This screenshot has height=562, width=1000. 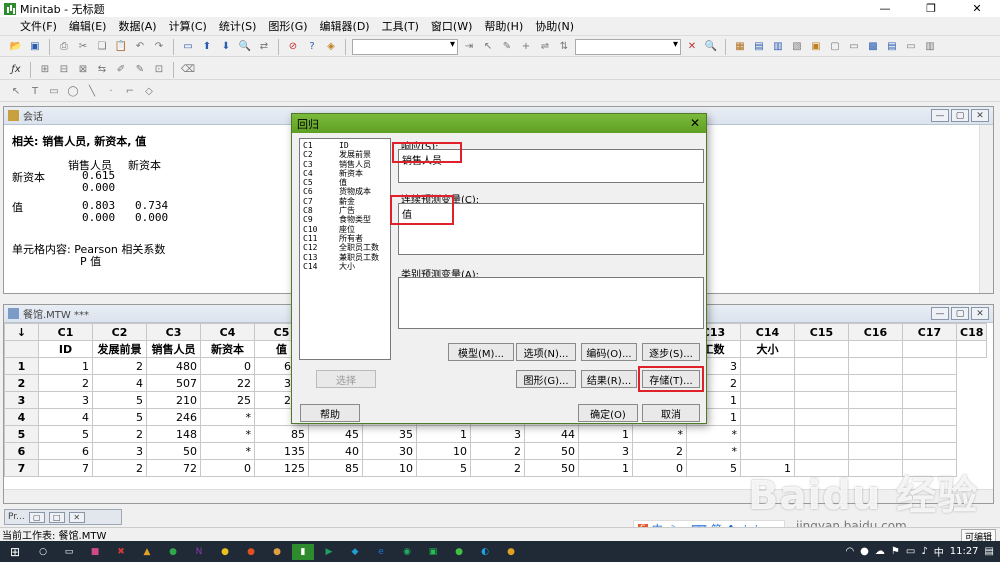 What do you see at coordinates (130, 92) in the screenshot?
I see `polyline-tool-icon: ⌐` at bounding box center [130, 92].